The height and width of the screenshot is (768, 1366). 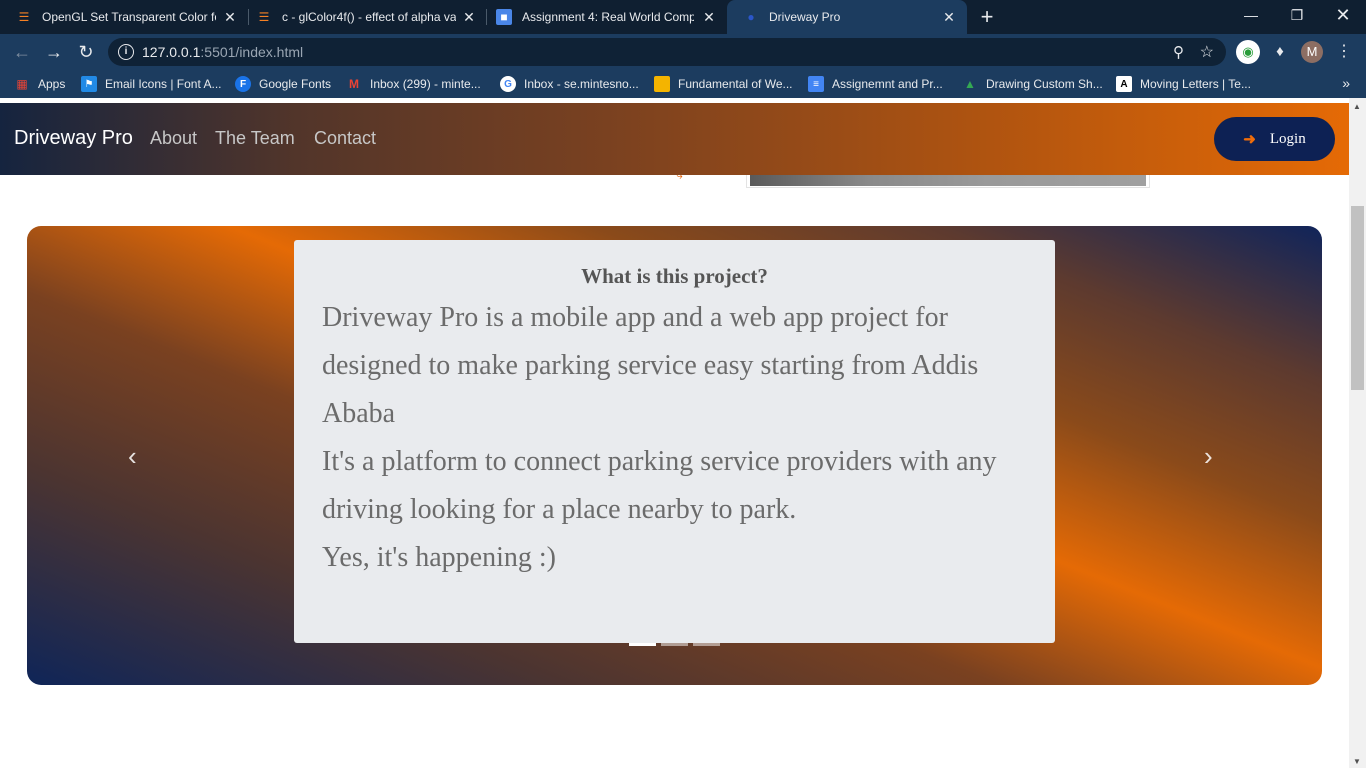 I want to click on carousel-indicators, so click(x=674, y=644).